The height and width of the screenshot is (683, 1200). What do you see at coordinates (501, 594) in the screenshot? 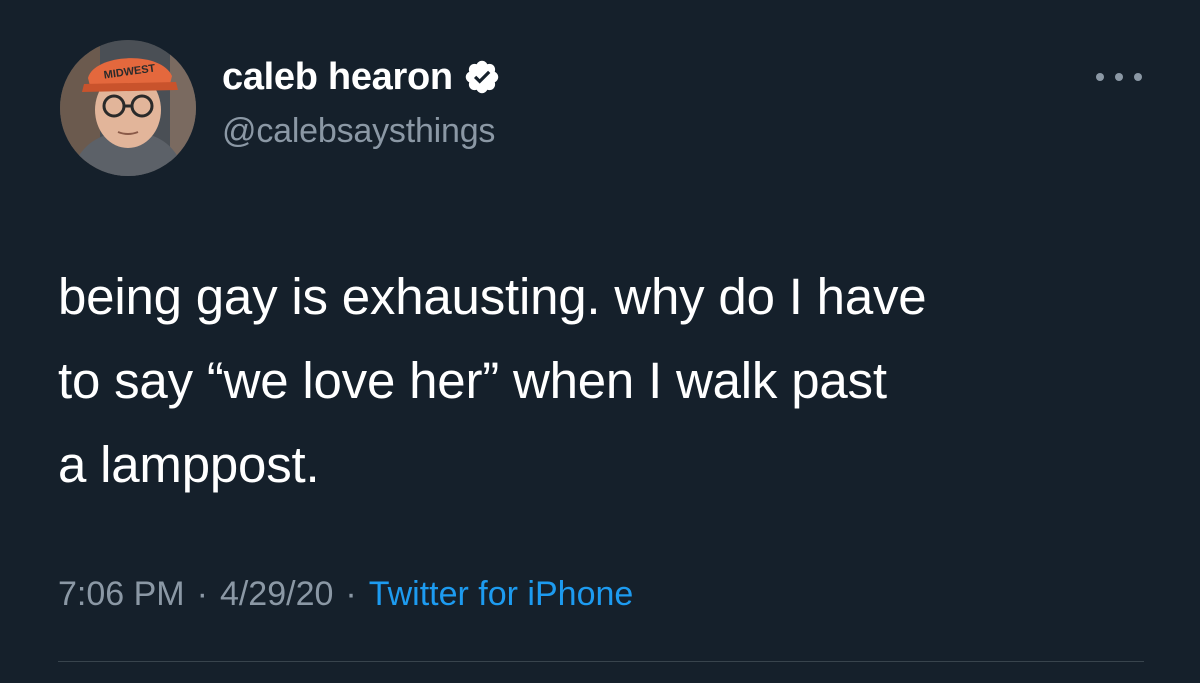
I see `tweet-source-link: Twitter for iPhone` at bounding box center [501, 594].